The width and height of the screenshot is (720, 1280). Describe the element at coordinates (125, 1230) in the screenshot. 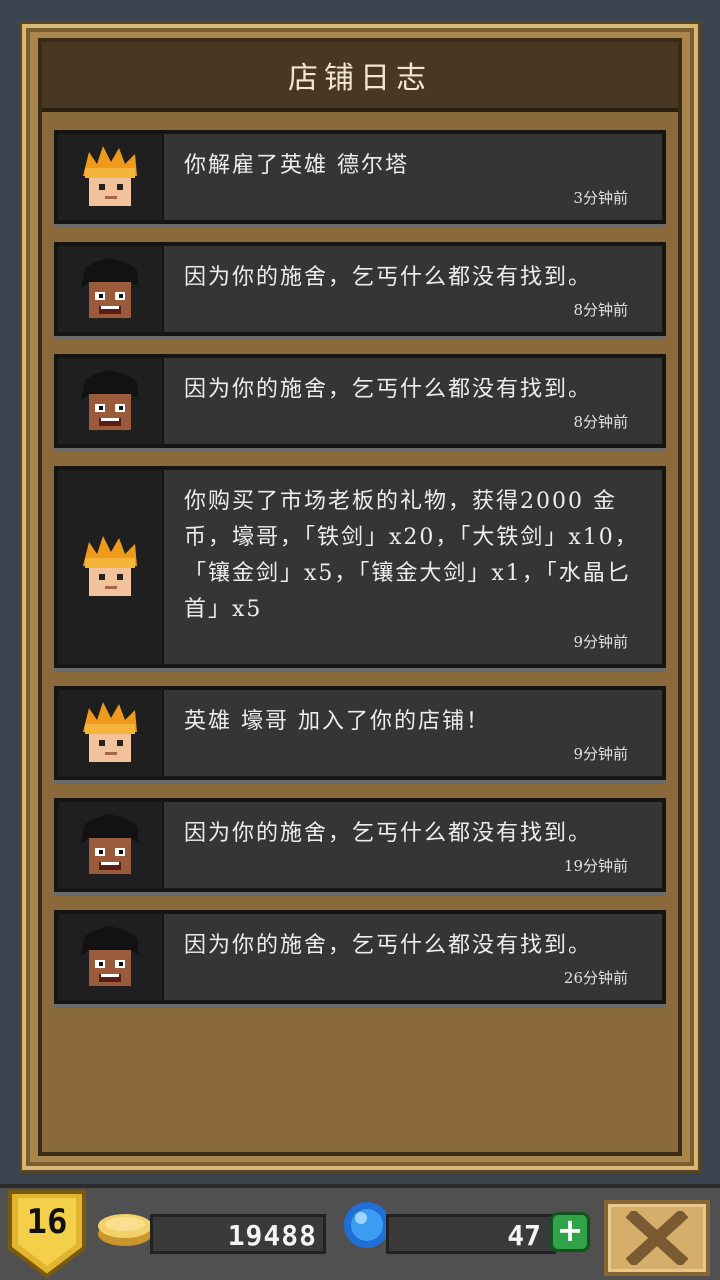

I see `coin-icon` at that location.